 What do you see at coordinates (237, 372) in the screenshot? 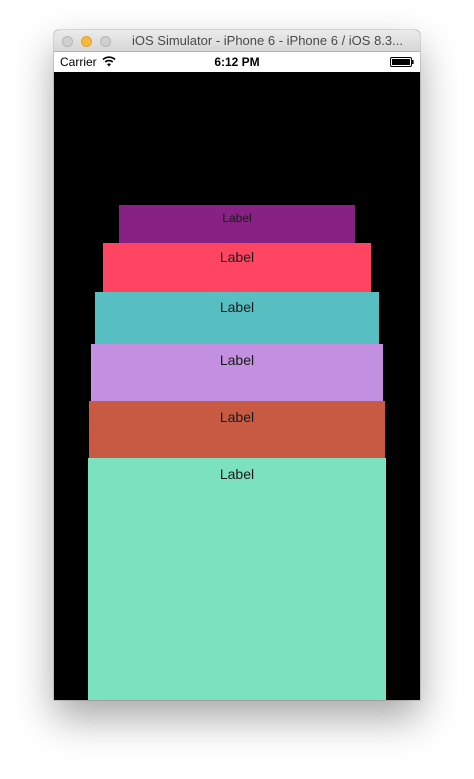
I see `stack-card-4: Label` at bounding box center [237, 372].